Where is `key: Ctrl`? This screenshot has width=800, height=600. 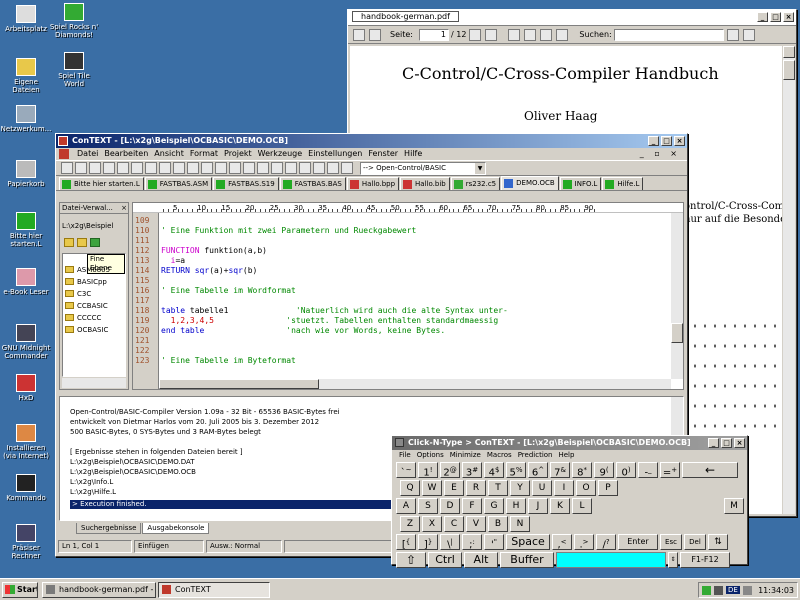 key: Ctrl is located at coordinates (445, 560).